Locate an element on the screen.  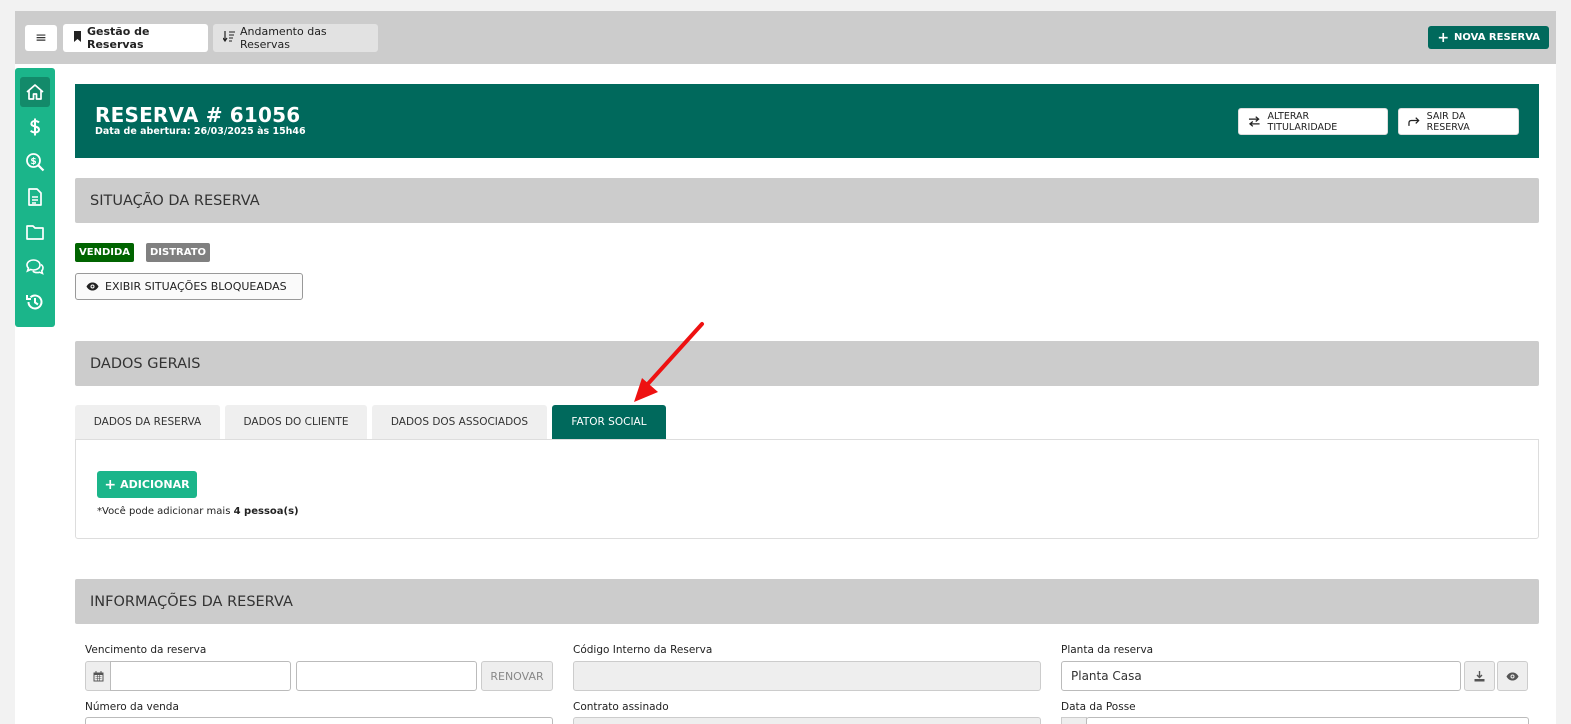
sidebar-item-home is located at coordinates (35, 92).